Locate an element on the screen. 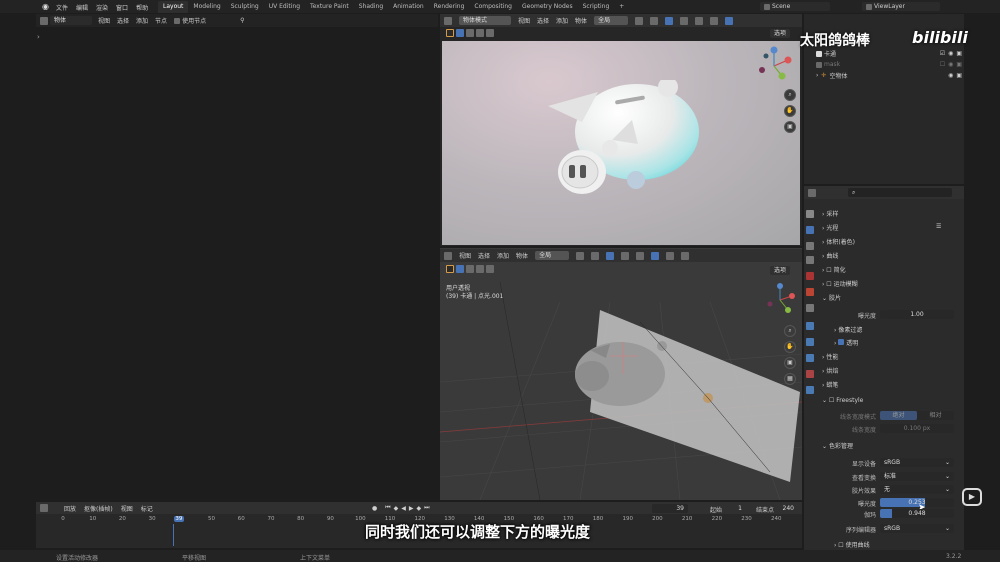 The width and height of the screenshot is (1000, 562). data-tab-icon is located at coordinates (810, 390).